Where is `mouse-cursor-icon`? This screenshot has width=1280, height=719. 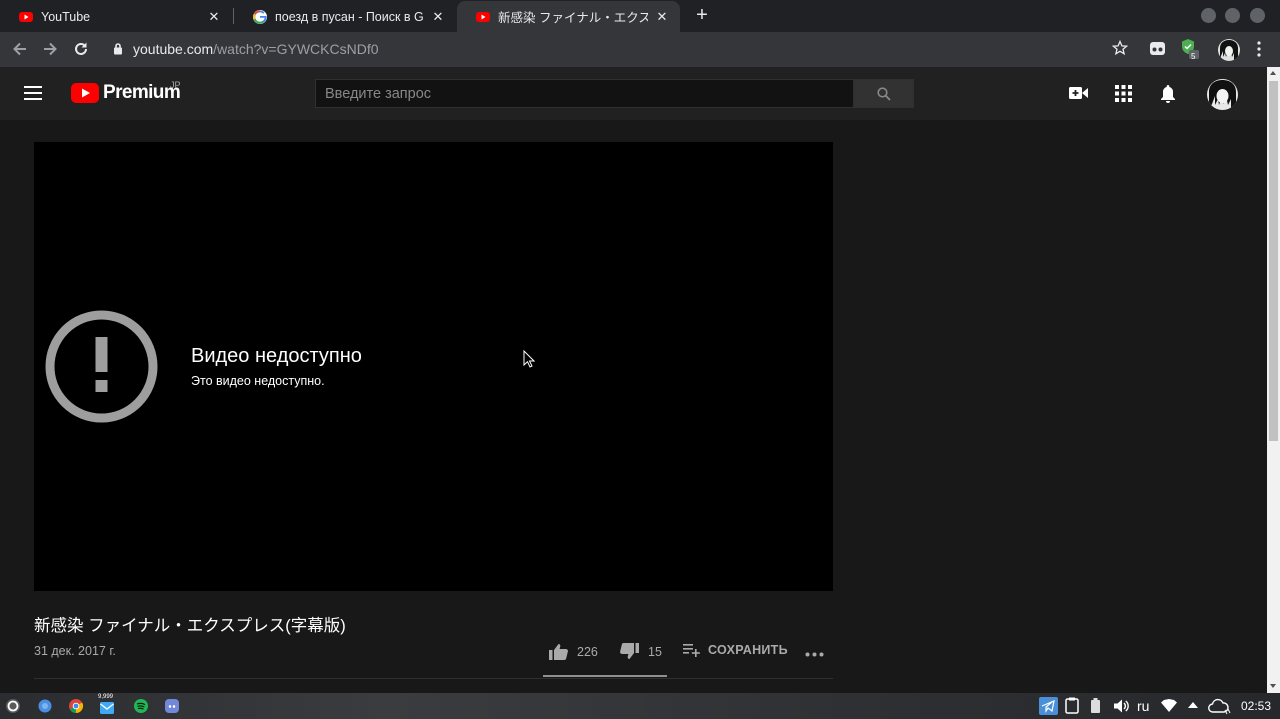
mouse-cursor-icon is located at coordinates (529, 359).